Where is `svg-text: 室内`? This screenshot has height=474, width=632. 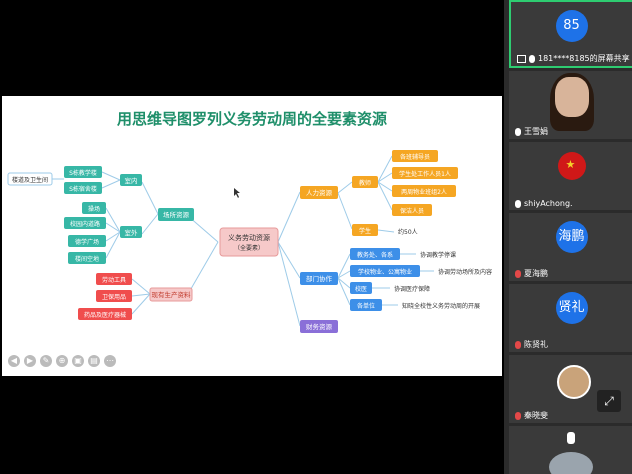 svg-text: 室内 is located at coordinates (131, 180).